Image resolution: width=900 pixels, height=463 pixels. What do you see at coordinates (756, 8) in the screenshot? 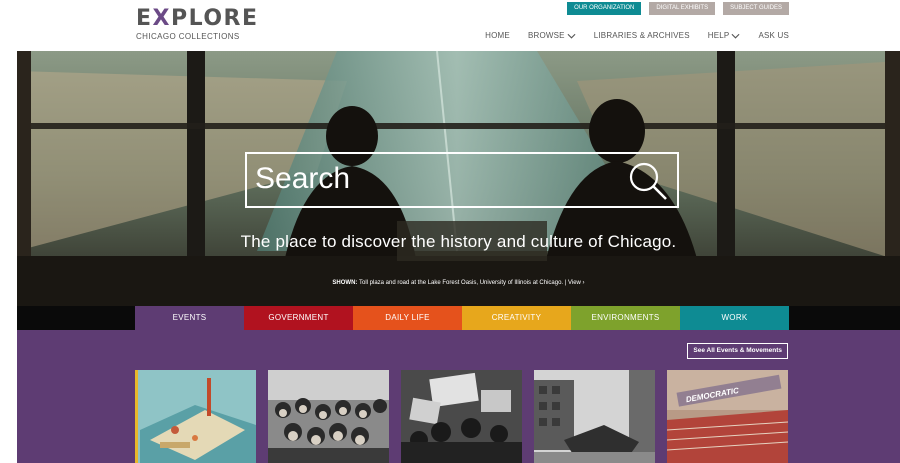
I see `subject-guides-button: SUBJECT GUIDES` at bounding box center [756, 8].